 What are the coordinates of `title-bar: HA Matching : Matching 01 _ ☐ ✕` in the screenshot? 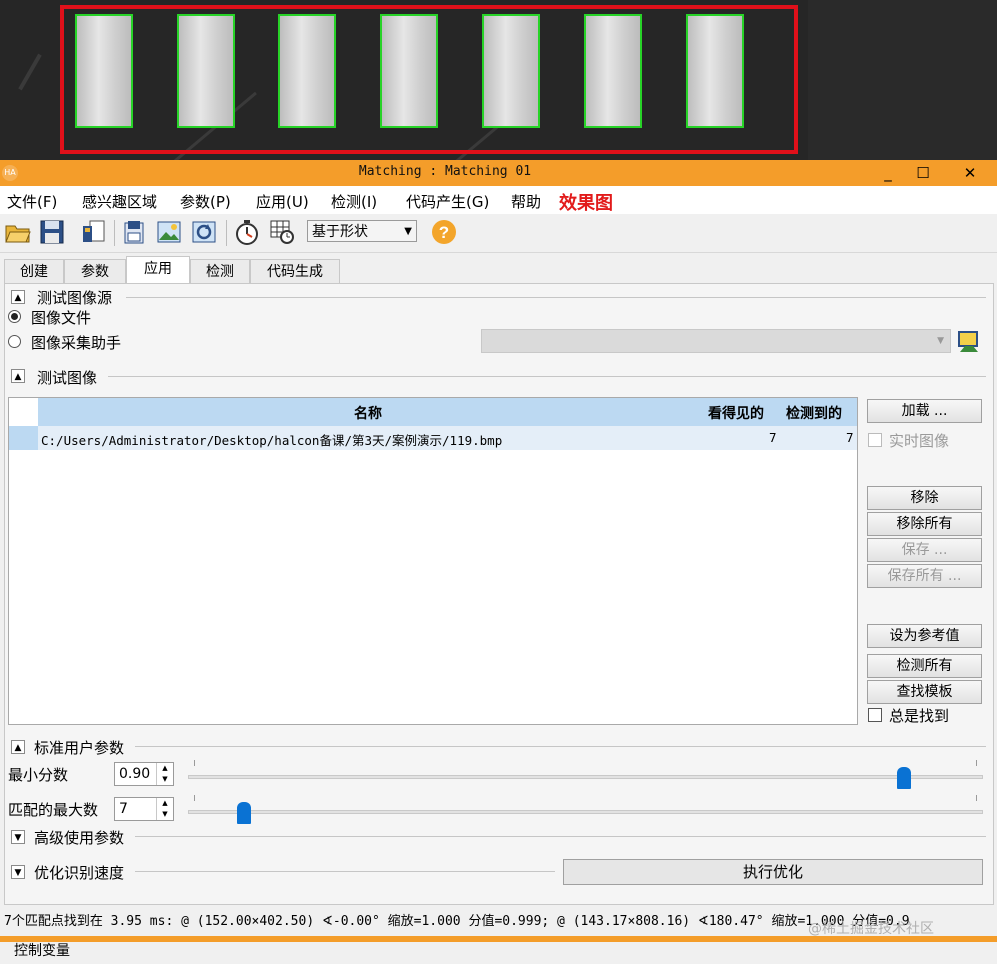 It's located at (498, 173).